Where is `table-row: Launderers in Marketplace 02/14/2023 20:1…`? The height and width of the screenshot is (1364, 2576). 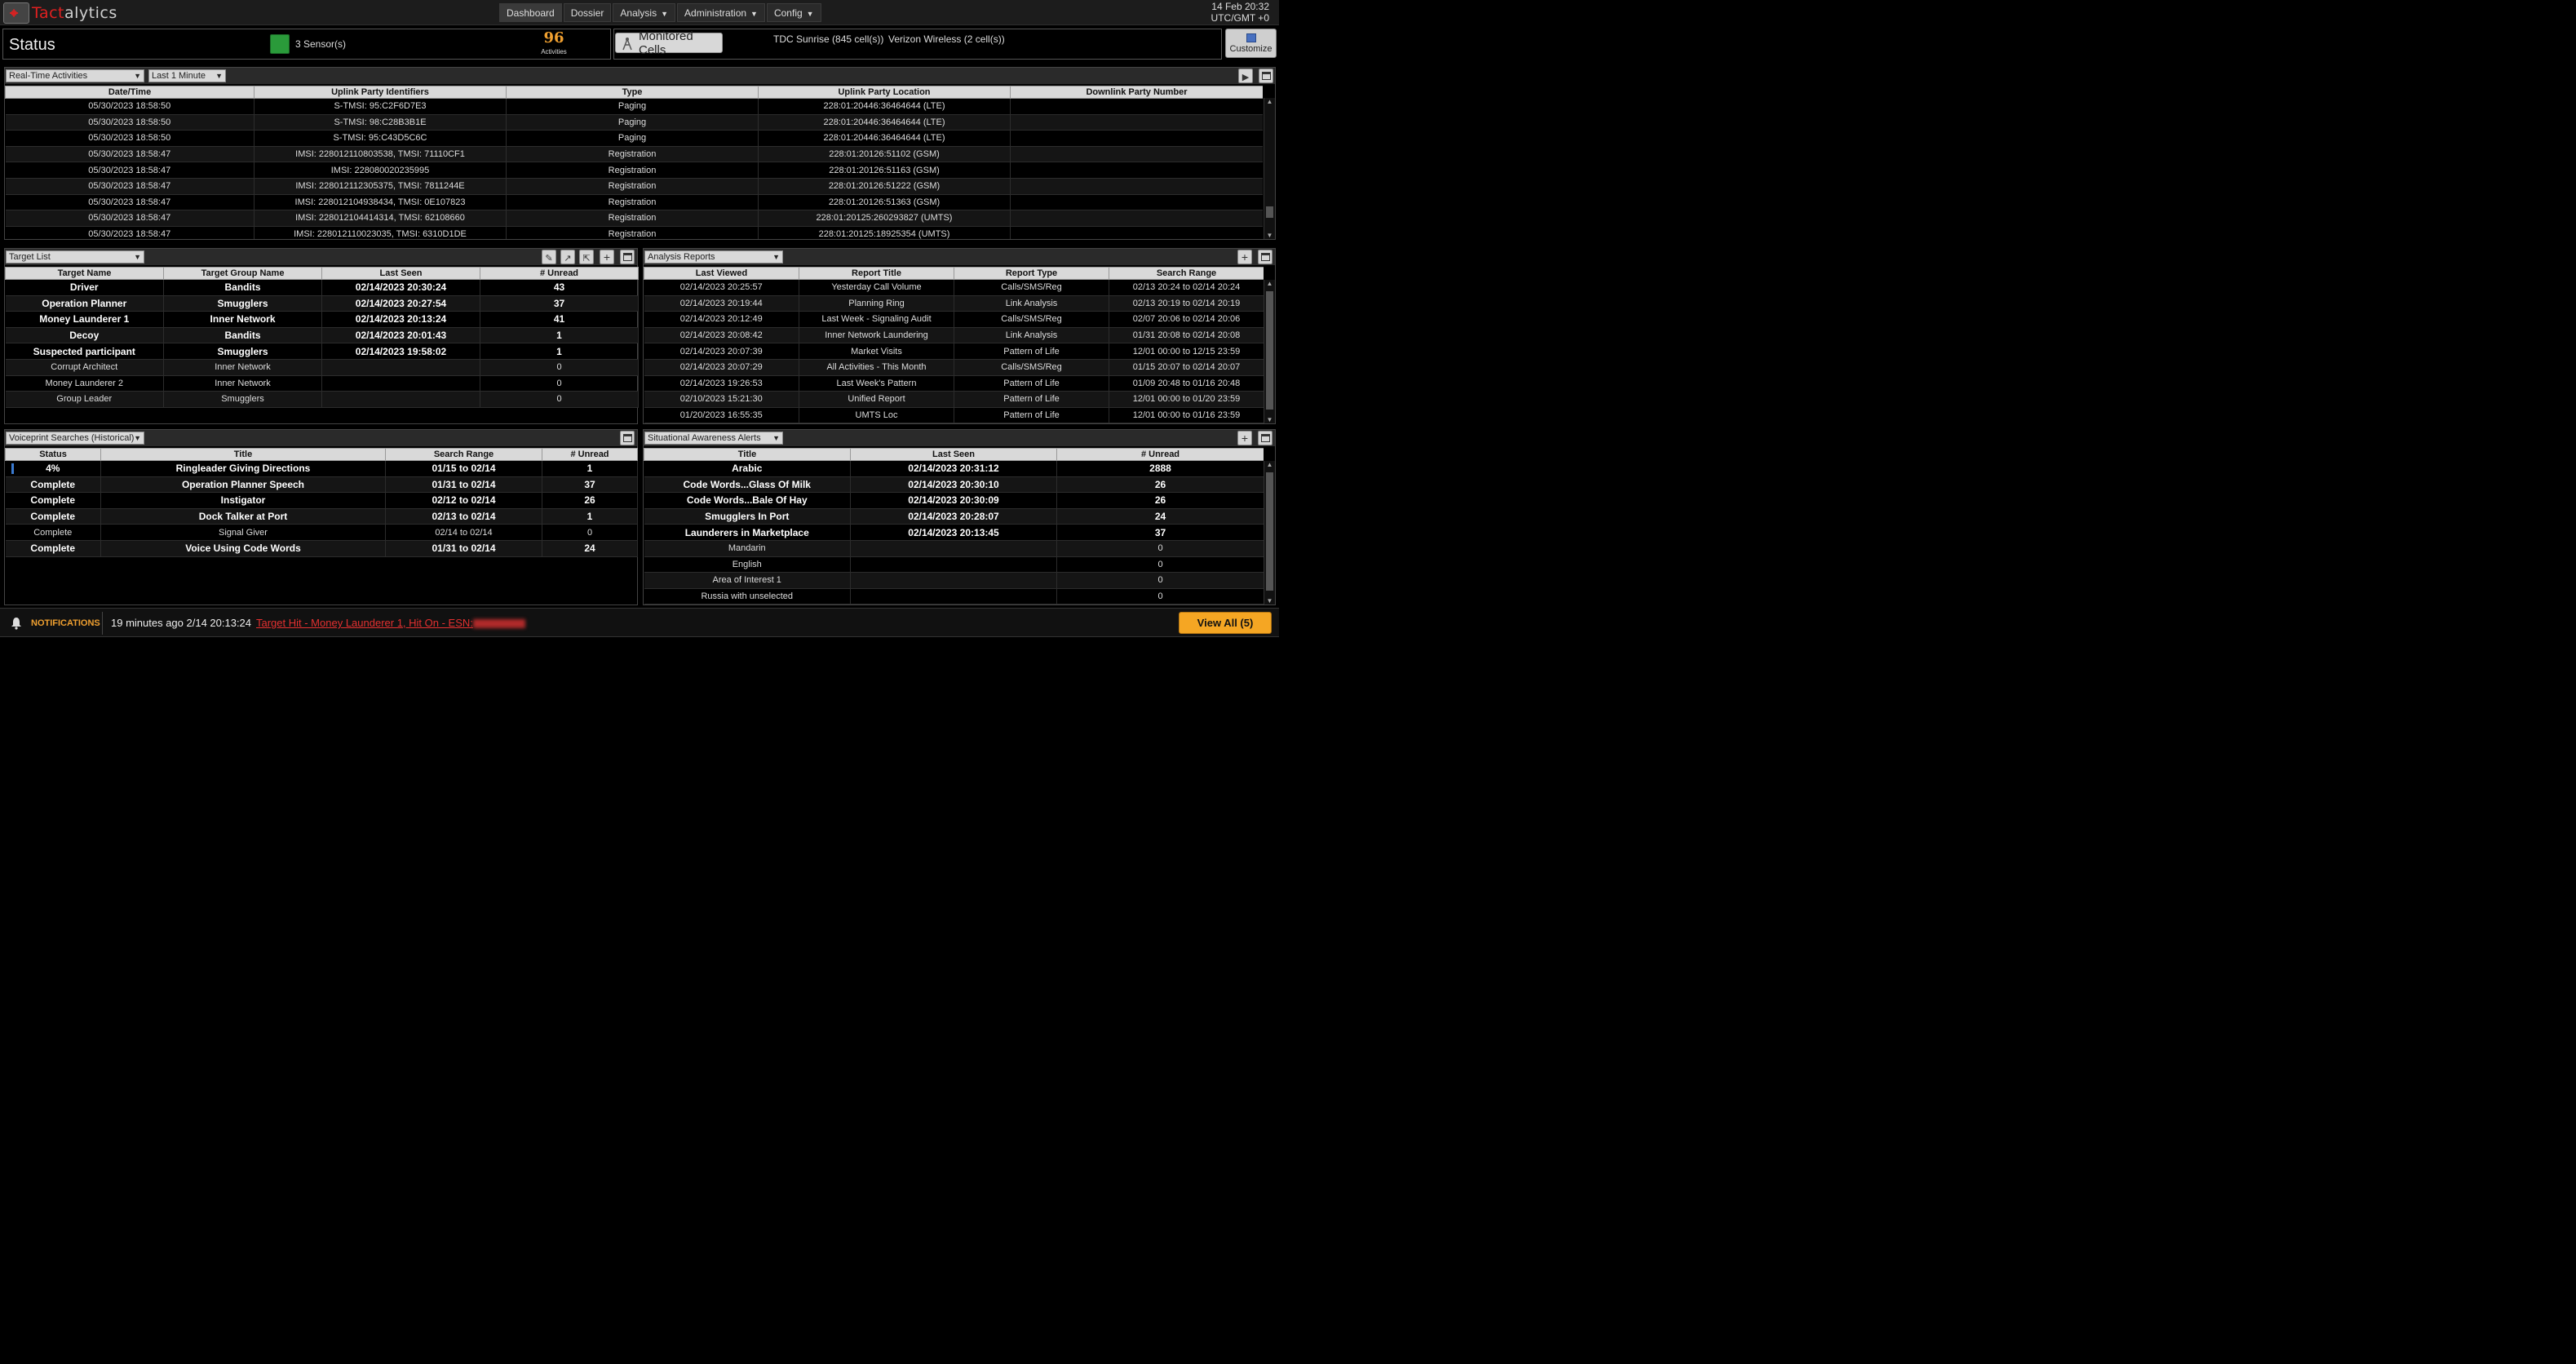
table-row: Launderers in Marketplace 02/14/2023 20:1… is located at coordinates (954, 532).